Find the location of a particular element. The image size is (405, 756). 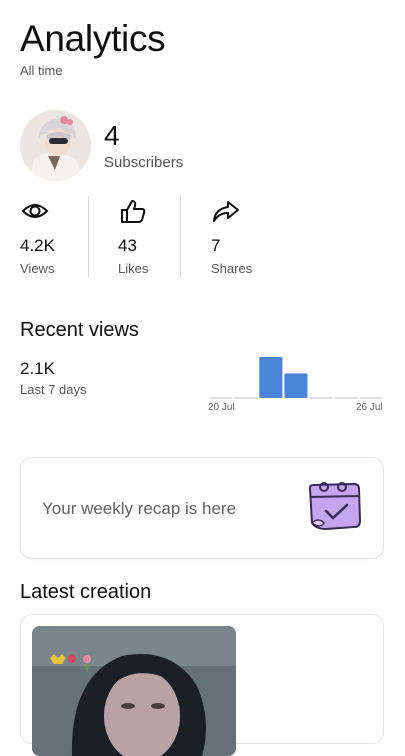

chart-bar-23-jul is located at coordinates (296, 385).